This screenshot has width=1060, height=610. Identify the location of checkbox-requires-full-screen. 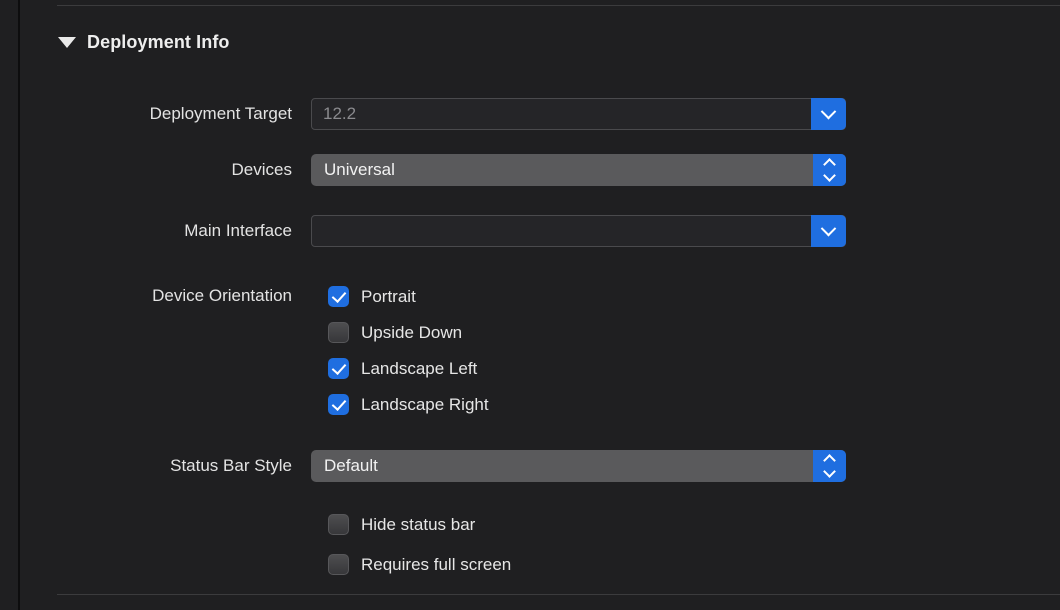
(338, 564).